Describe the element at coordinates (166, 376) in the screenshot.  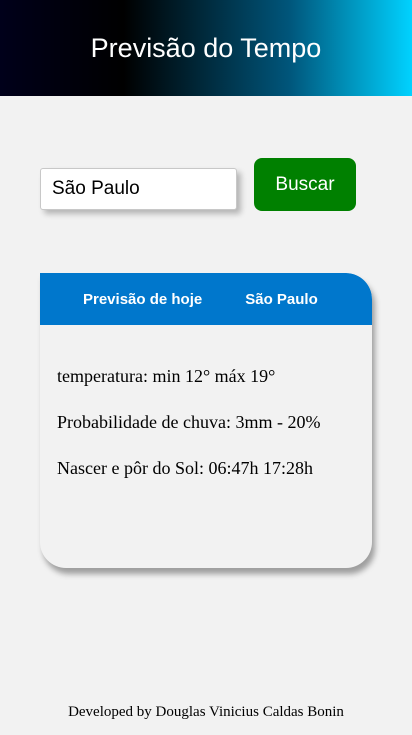
I see `temperature-text: temperatura: min 12° máx 19°` at that location.